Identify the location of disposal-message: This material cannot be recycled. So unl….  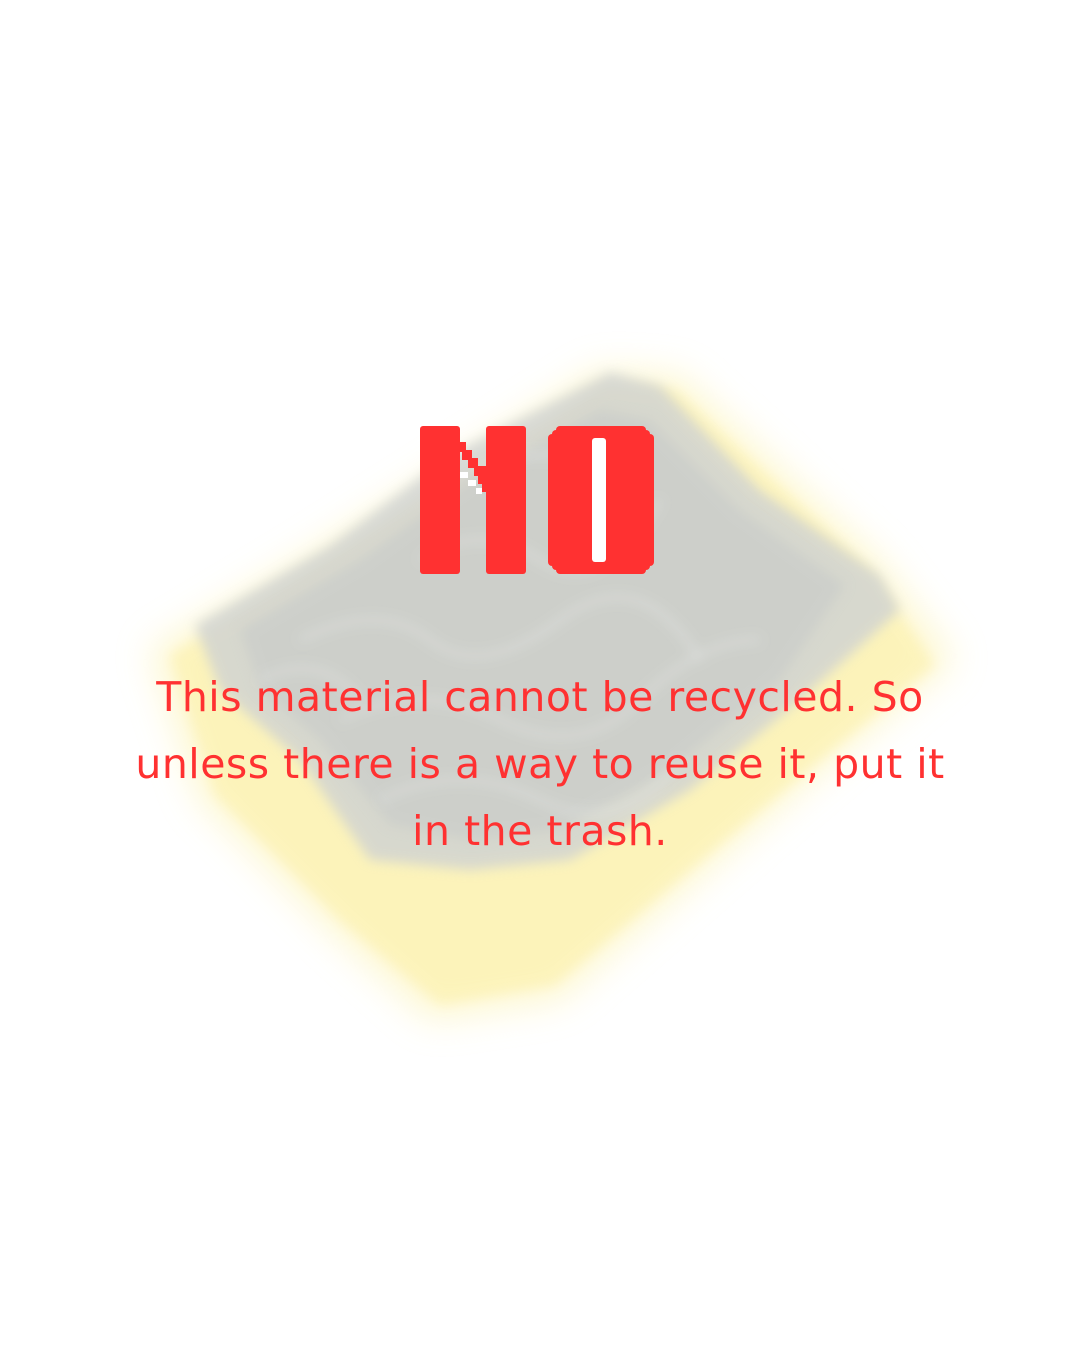
(540, 764).